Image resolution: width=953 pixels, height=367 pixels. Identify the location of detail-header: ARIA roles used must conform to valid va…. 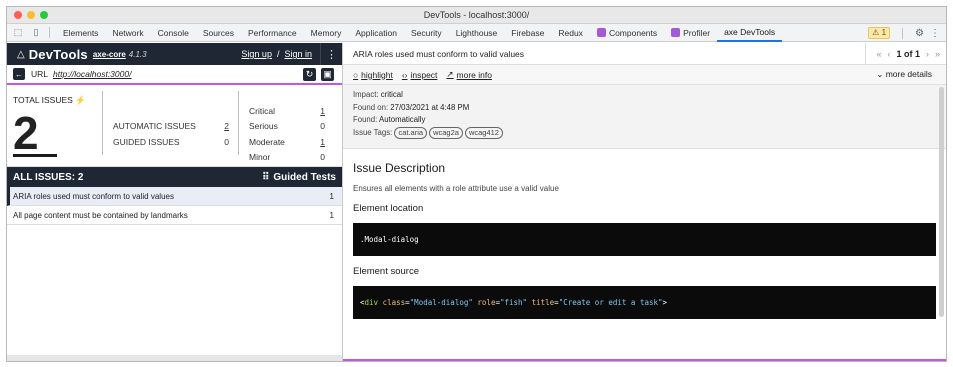
(644, 54).